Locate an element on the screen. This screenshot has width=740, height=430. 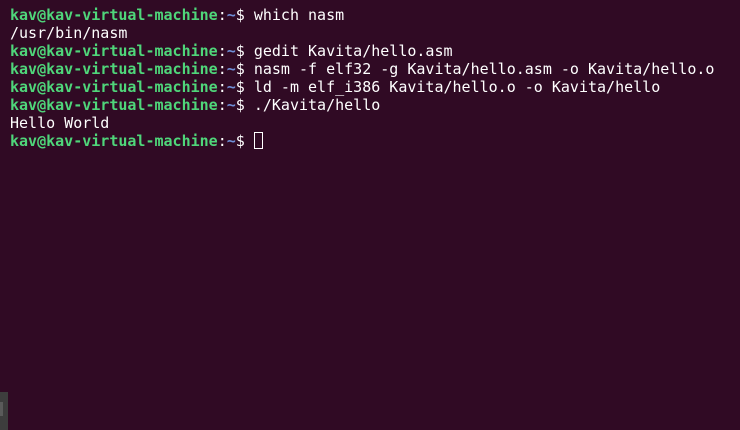
window-resize-edge is located at coordinates (4, 411).